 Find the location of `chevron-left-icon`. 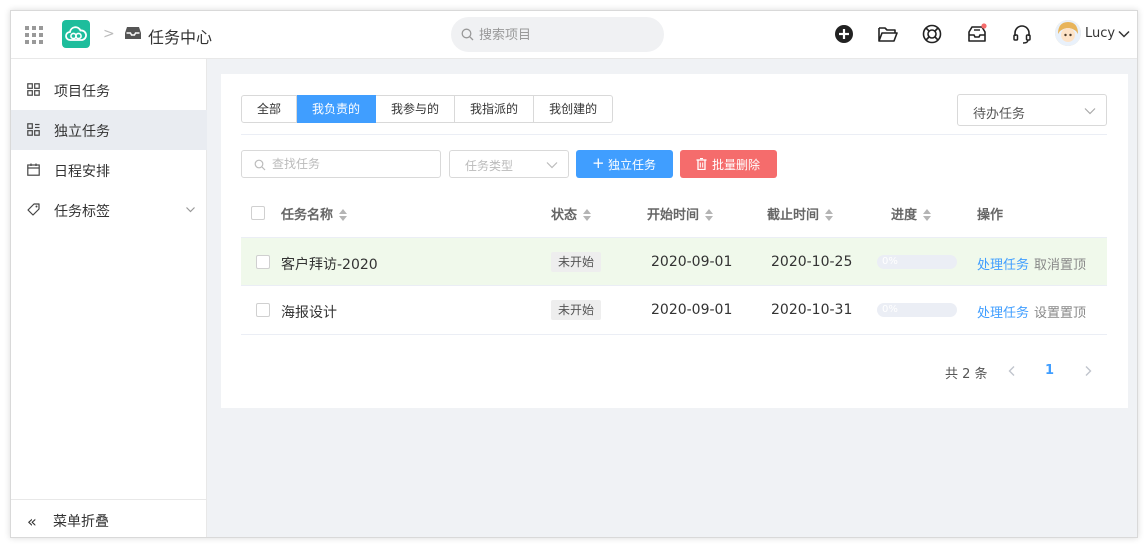

chevron-left-icon is located at coordinates (1012, 371).